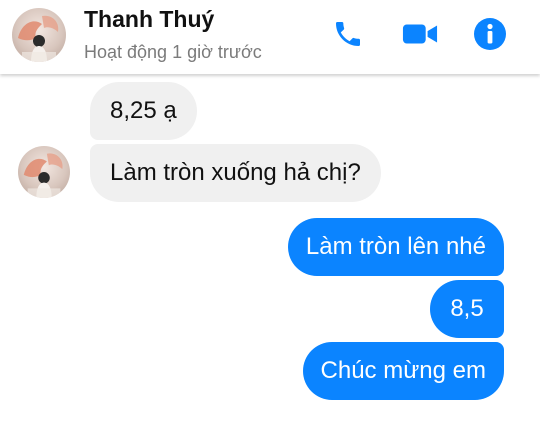  Describe the element at coordinates (143, 111) in the screenshot. I see `incoming-message: 8,25 ạ` at that location.